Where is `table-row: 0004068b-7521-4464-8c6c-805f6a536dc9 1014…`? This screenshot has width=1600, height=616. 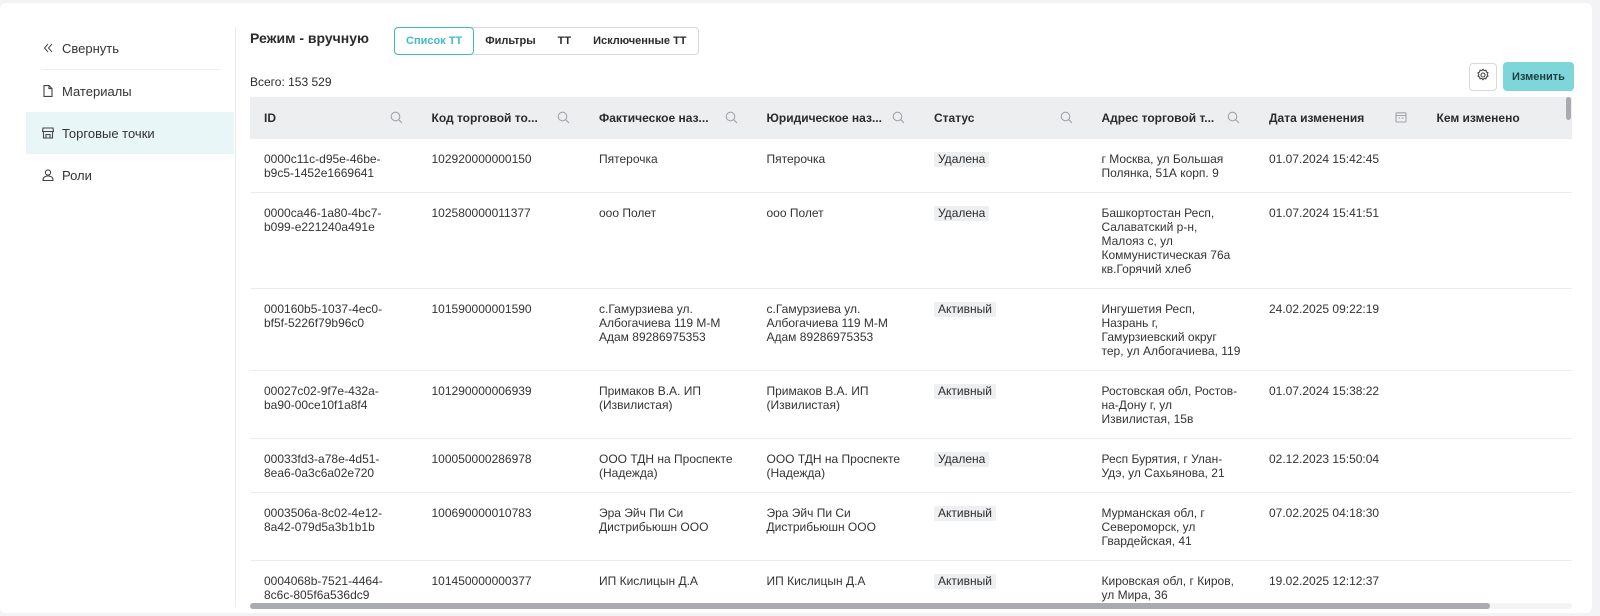
table-row: 0004068b-7521-4464-8c6c-805f6a536dc9 1014… is located at coordinates (911, 583).